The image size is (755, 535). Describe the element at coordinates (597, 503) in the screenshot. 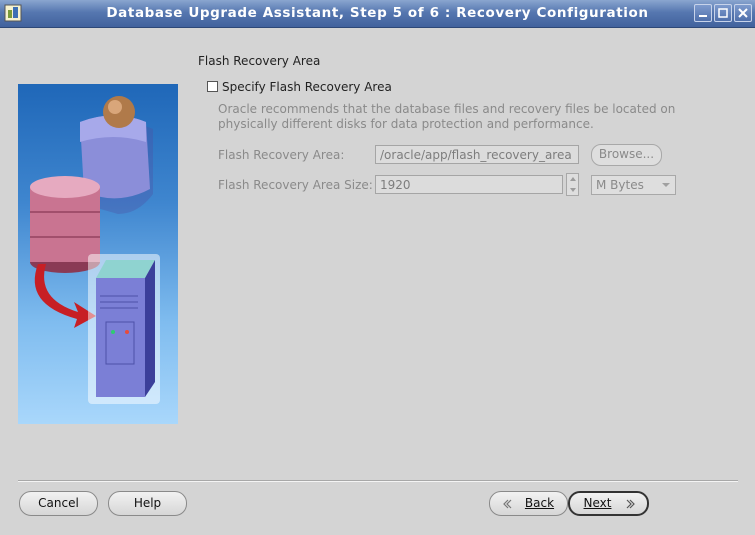

I see `next-label: Next` at that location.